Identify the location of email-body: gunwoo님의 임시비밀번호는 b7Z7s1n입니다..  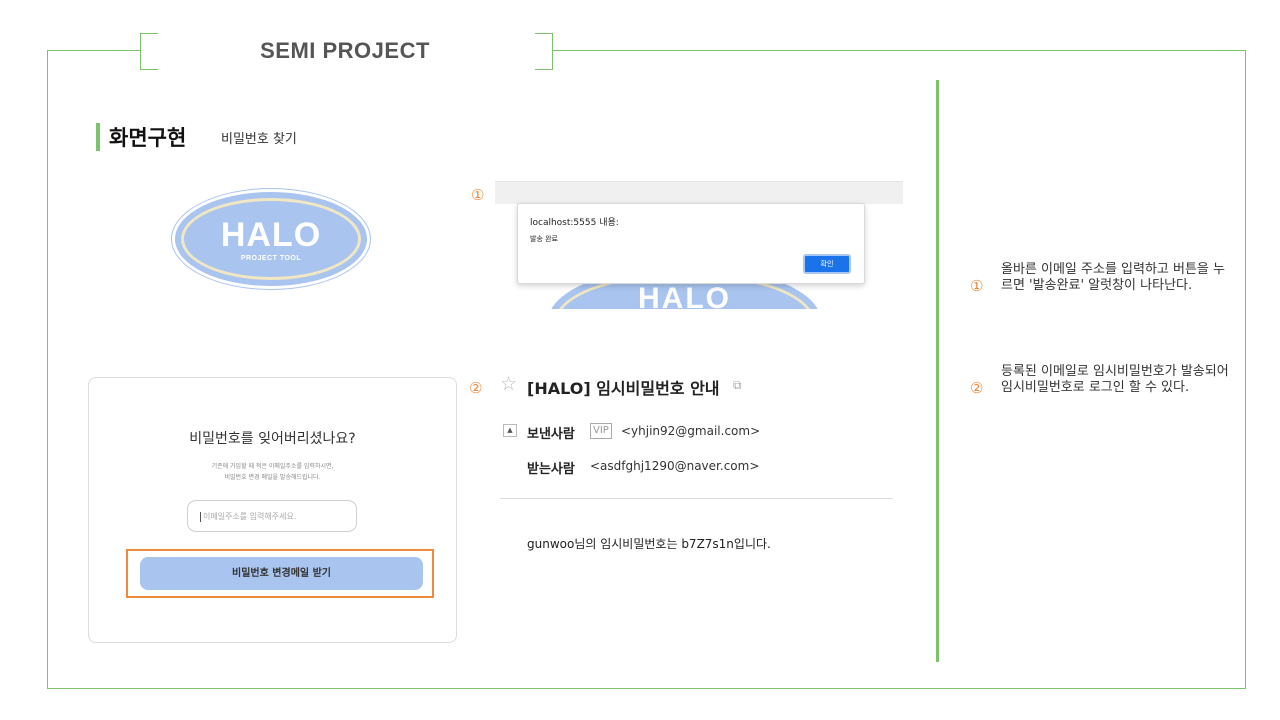
(649, 544).